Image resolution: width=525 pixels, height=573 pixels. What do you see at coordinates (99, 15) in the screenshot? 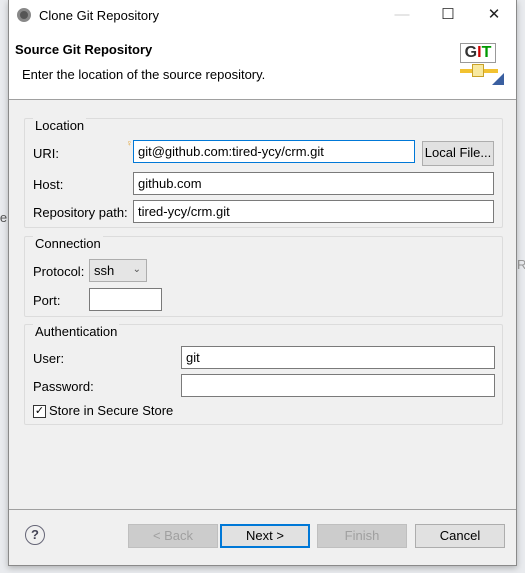
I see `window-title: Clone Git Repository` at bounding box center [99, 15].